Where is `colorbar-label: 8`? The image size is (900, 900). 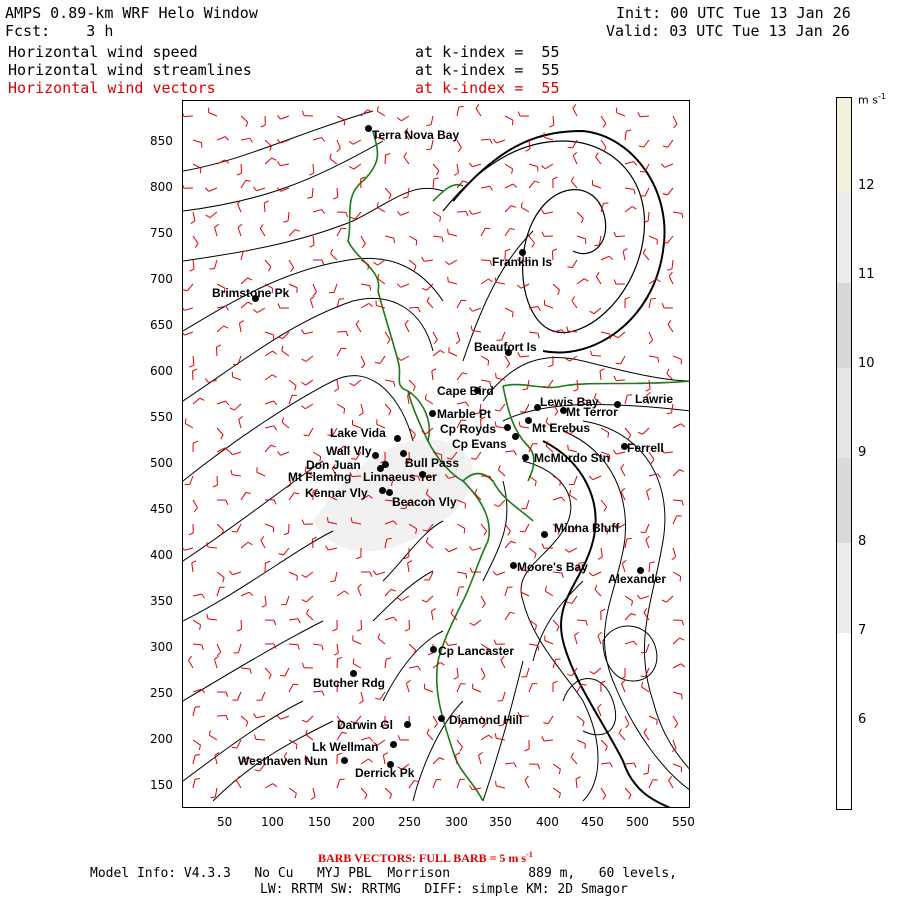
colorbar-label: 8 is located at coordinates (862, 541).